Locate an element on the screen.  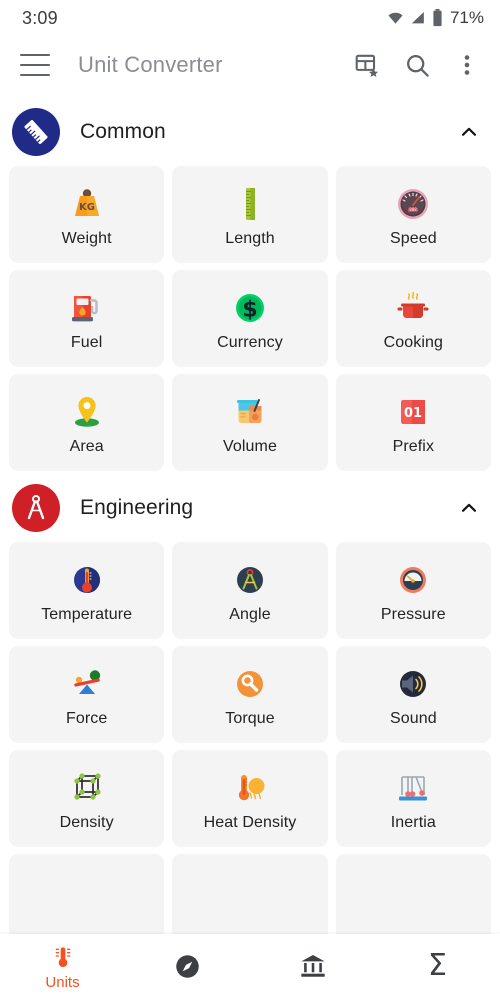
favorites-table-icon is located at coordinates (367, 65).